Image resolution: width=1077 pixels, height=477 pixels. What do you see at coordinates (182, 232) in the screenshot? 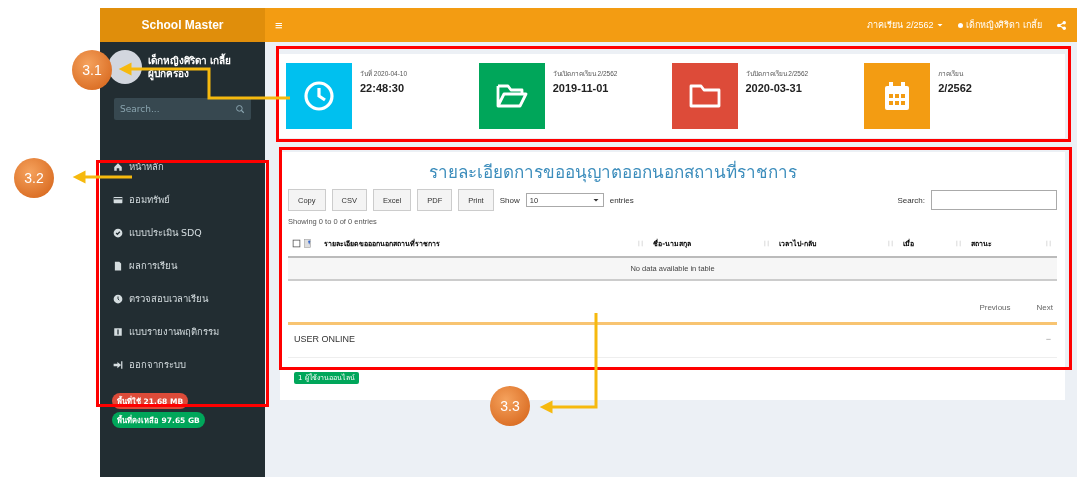
I see `menu-item: แบบประเมิน SDQ` at bounding box center [182, 232].